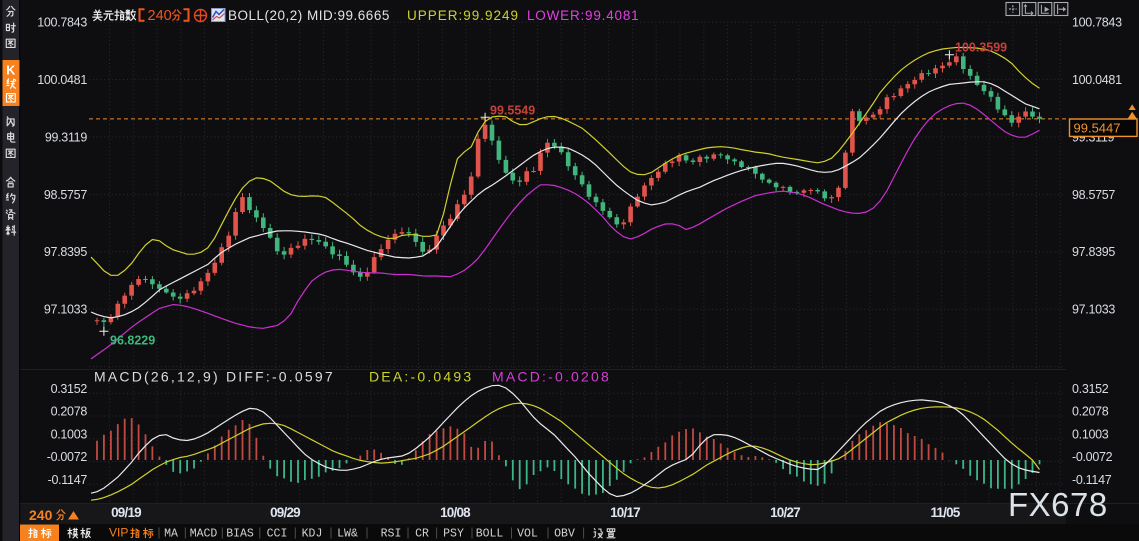  Describe the element at coordinates (277, 534) in the screenshot. I see `svg-text: CCI` at that location.